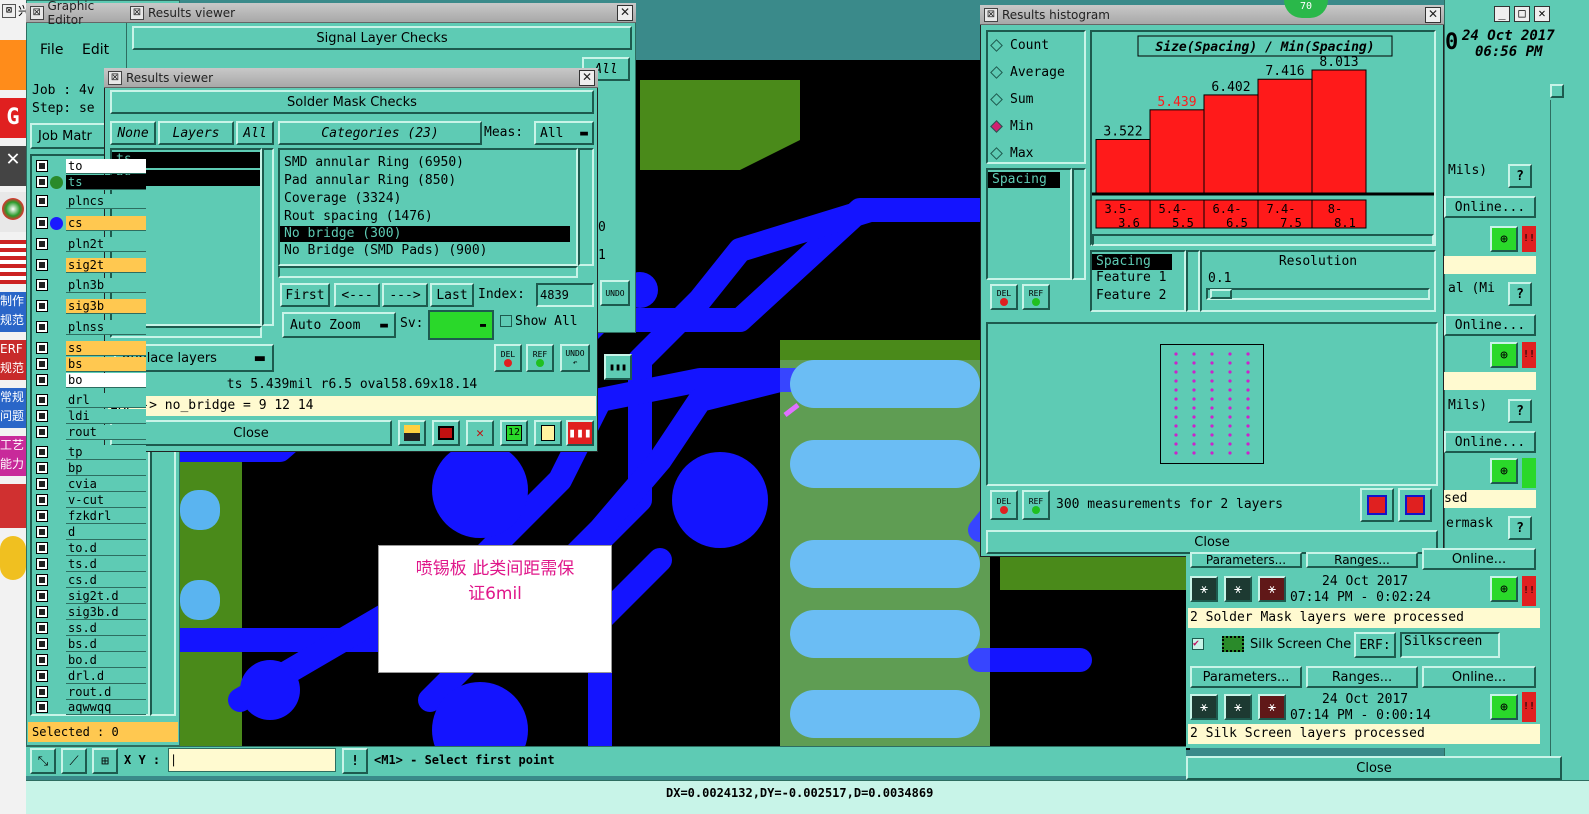 The image size is (1589, 814). What do you see at coordinates (1504, 355) in the screenshot?
I see `zoom-button-2: ⊕` at bounding box center [1504, 355].